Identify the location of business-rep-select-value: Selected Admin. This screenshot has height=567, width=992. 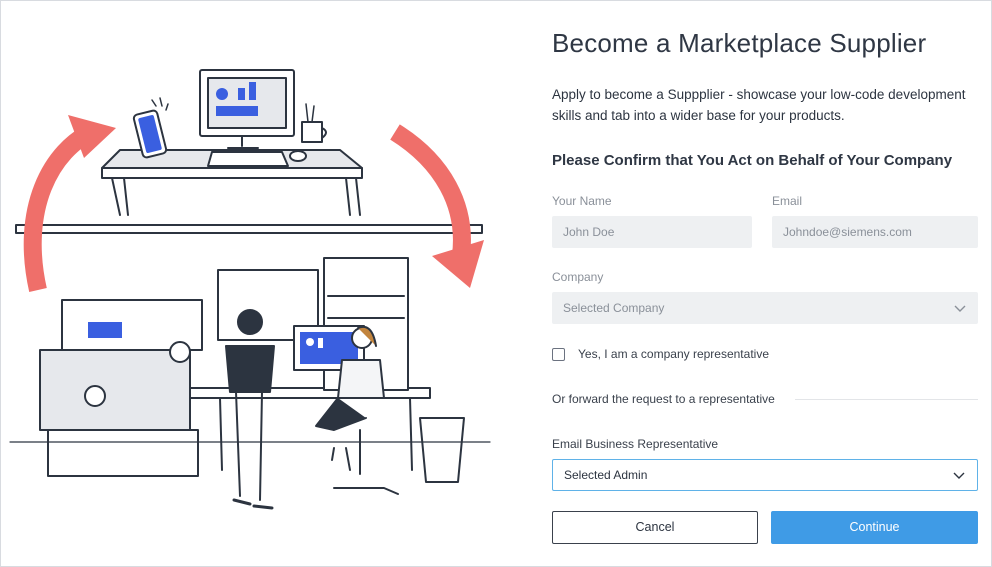
(606, 475).